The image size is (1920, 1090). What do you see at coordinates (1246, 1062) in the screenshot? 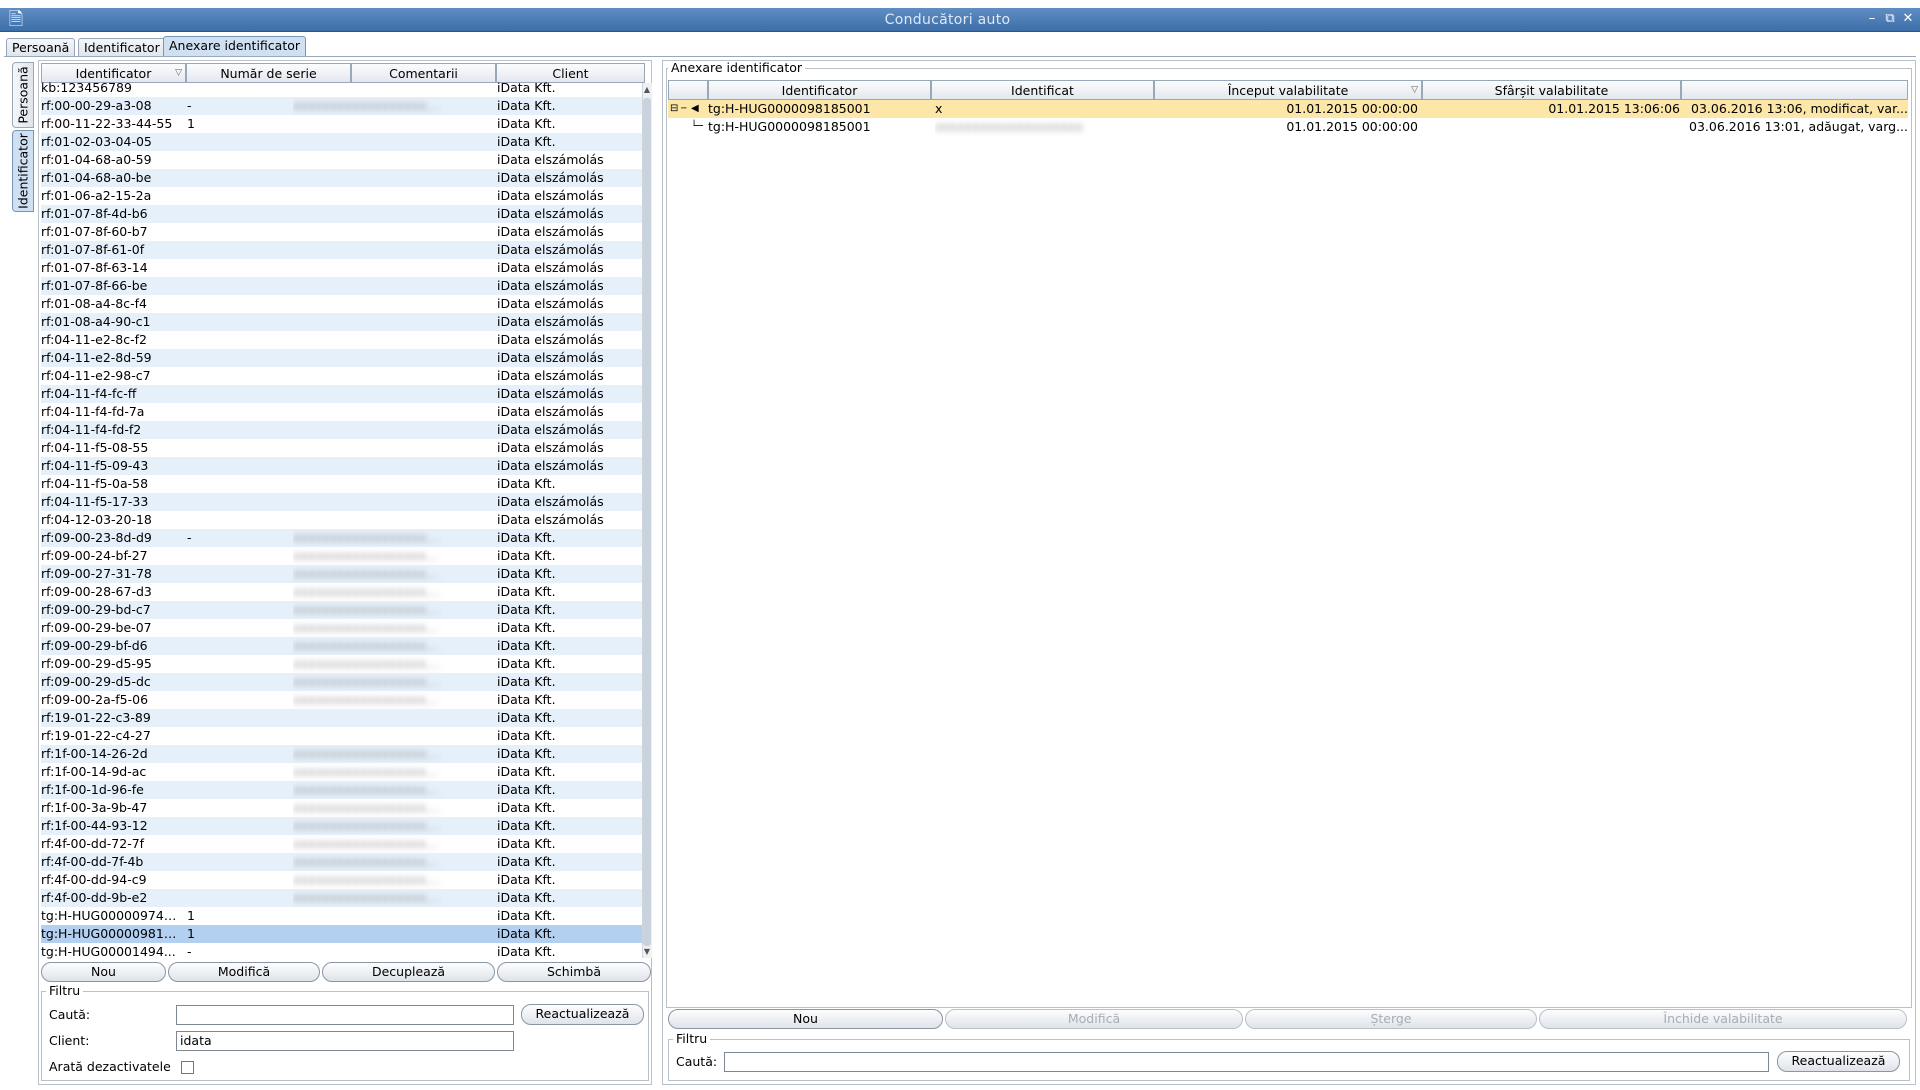
I see `right-search-input` at bounding box center [1246, 1062].